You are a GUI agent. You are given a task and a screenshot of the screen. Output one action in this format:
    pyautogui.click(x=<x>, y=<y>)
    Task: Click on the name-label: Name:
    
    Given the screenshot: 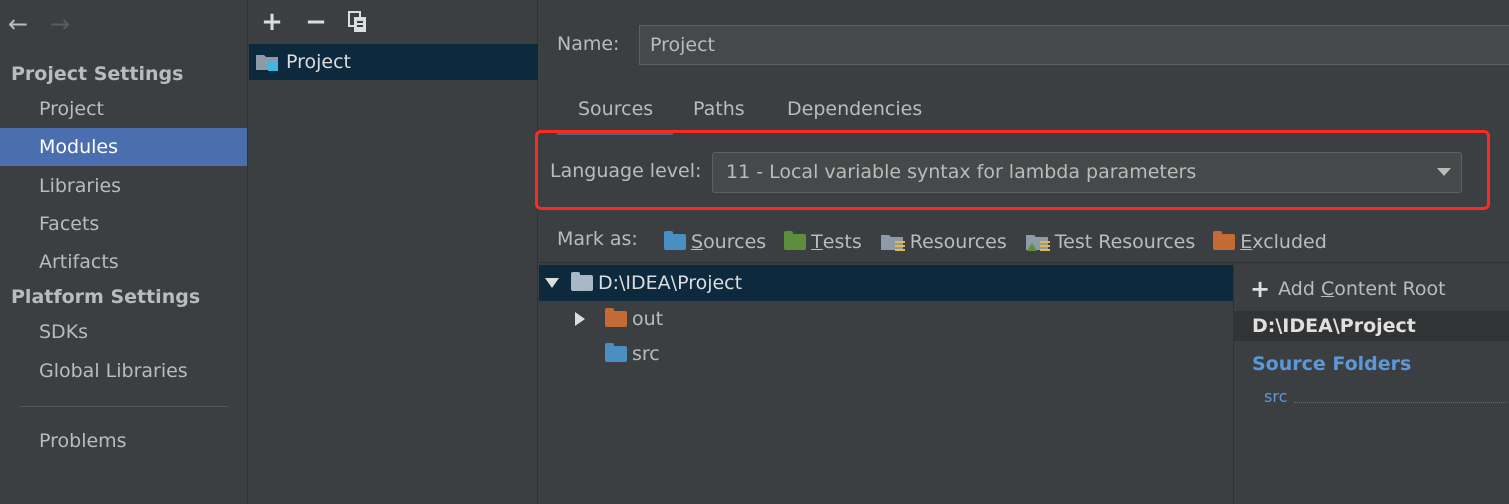 What is the action you would take?
    pyautogui.click(x=588, y=44)
    